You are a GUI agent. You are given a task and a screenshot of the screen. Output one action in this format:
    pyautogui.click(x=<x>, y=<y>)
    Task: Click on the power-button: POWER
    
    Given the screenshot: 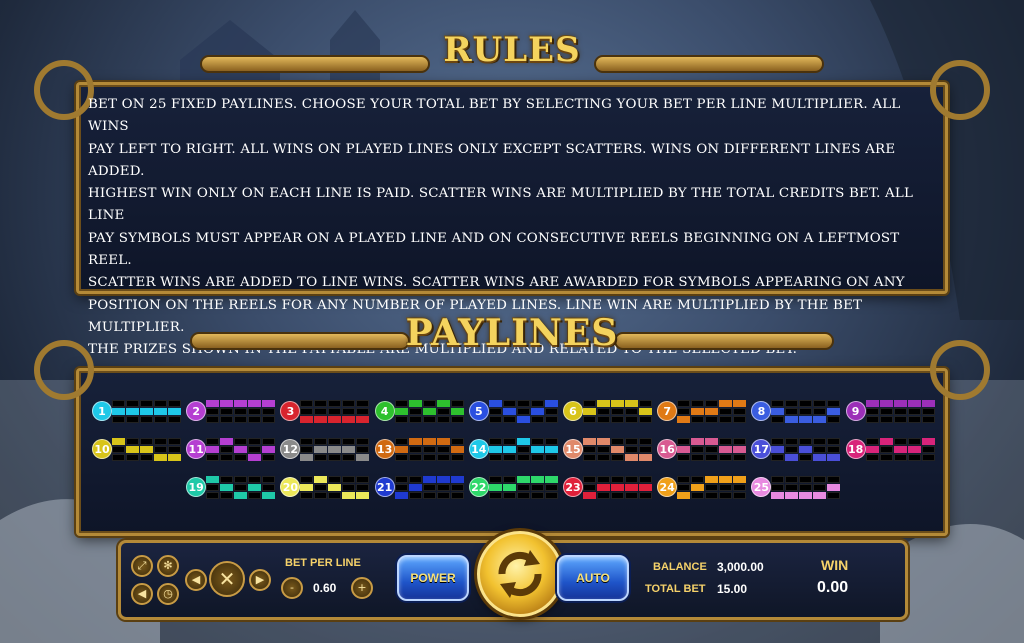 What is the action you would take?
    pyautogui.click(x=433, y=578)
    